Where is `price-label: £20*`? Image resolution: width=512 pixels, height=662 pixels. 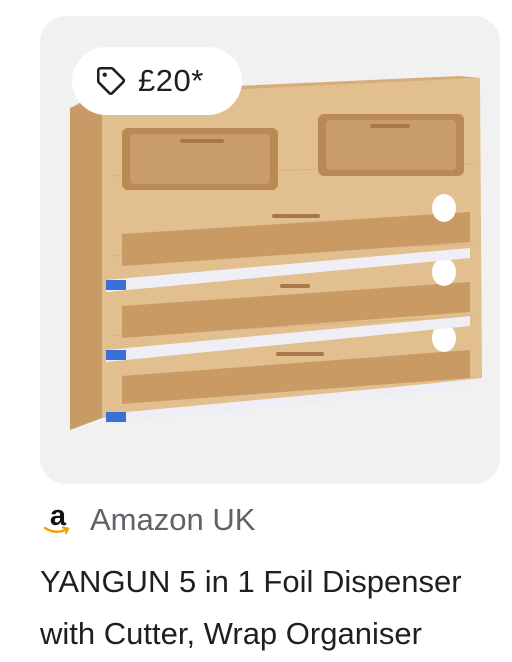
price-label: £20* is located at coordinates (171, 80).